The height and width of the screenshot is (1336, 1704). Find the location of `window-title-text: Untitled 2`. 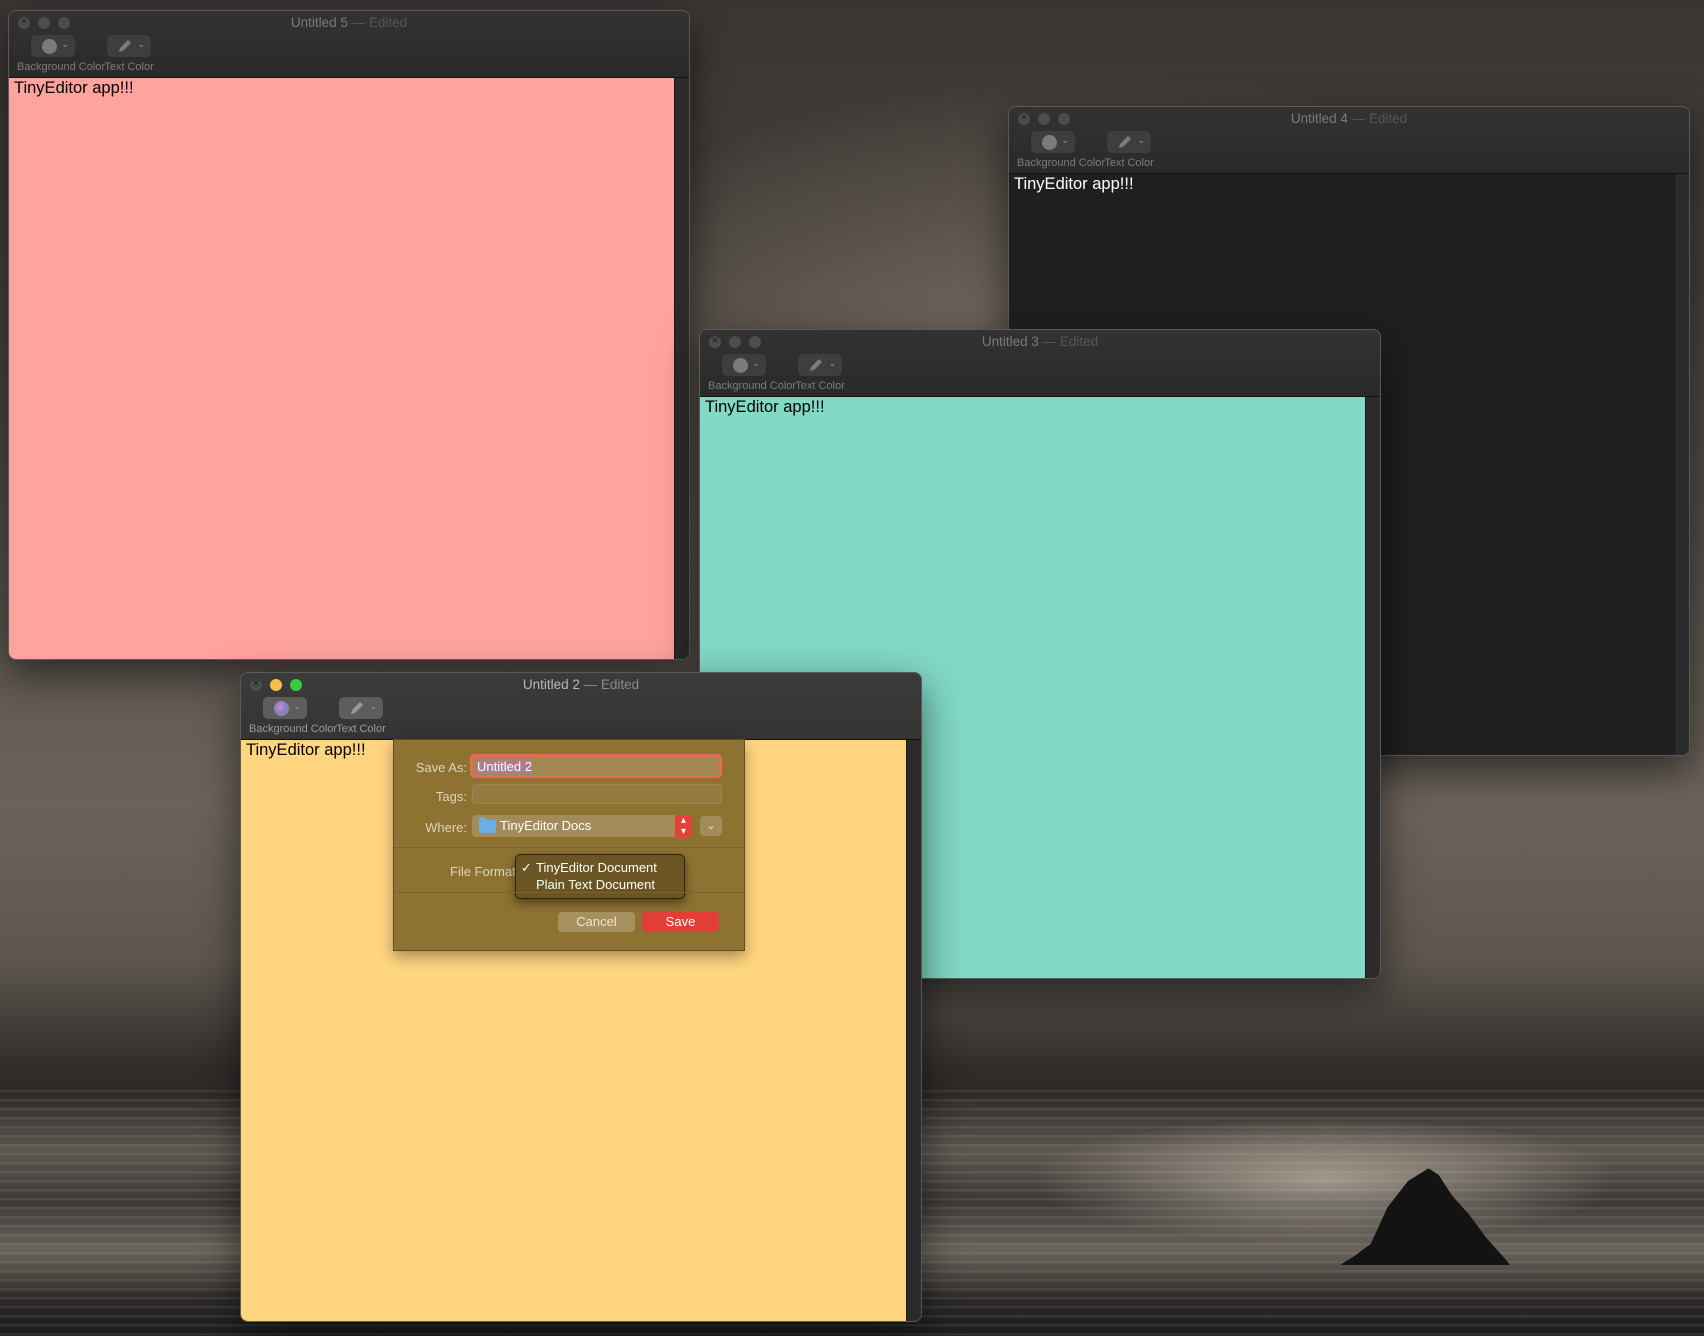

window-title-text: Untitled 2 is located at coordinates (551, 684).